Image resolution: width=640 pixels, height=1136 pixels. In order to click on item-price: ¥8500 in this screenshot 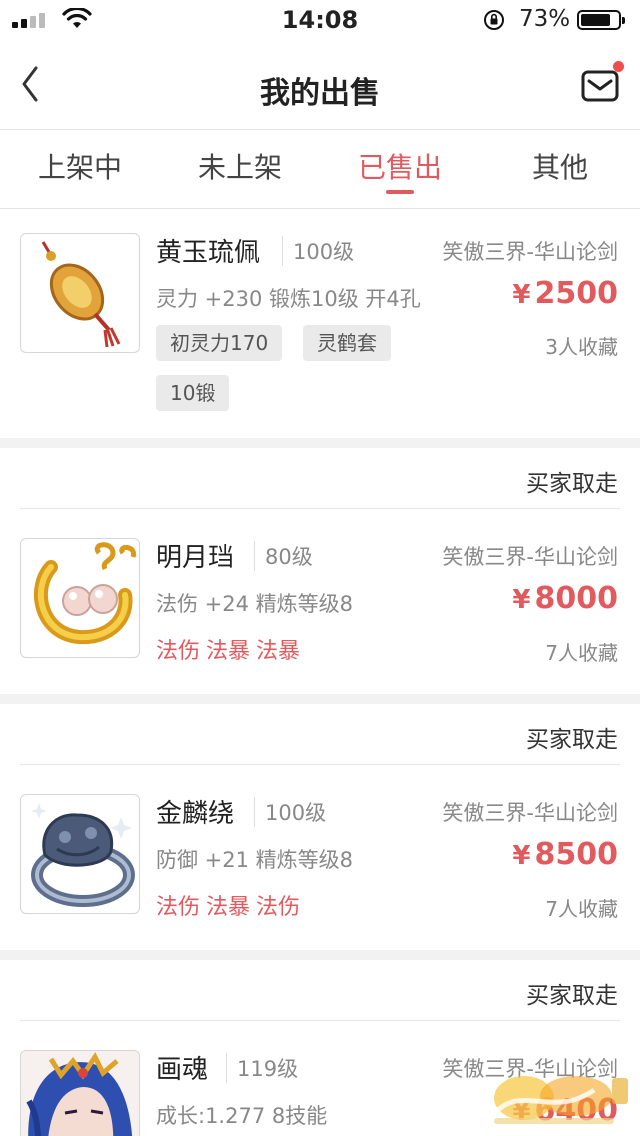, I will do `click(565, 854)`.